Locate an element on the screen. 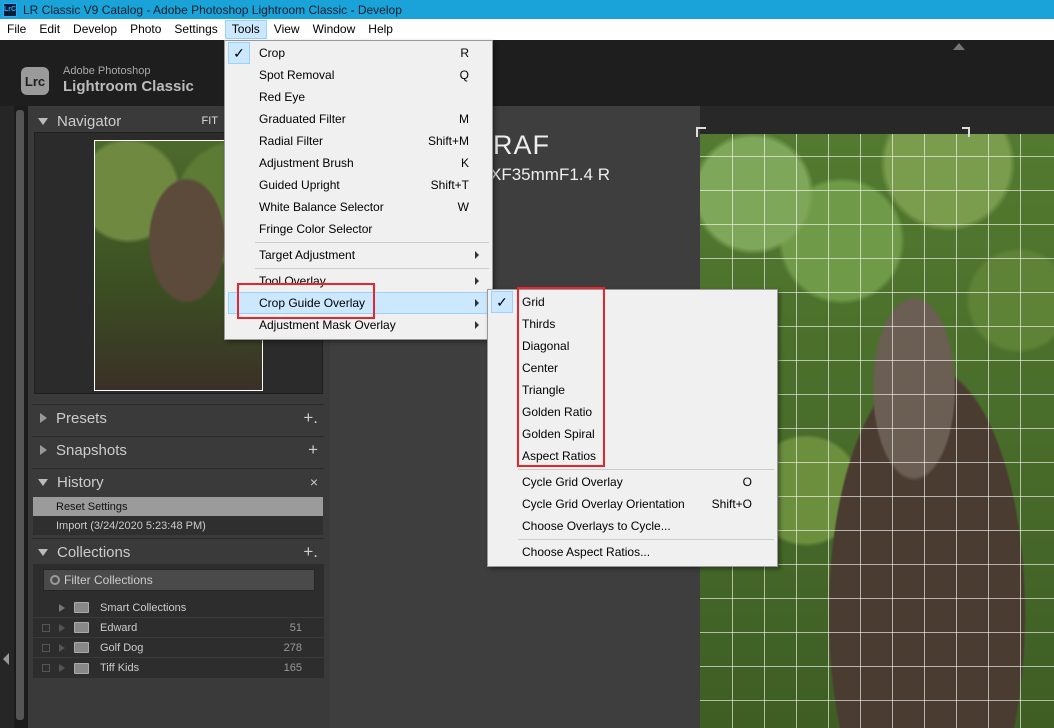 This screenshot has width=1054, height=728. menu-item-label: Cycle Grid Overlay Orientation is located at coordinates (603, 504).